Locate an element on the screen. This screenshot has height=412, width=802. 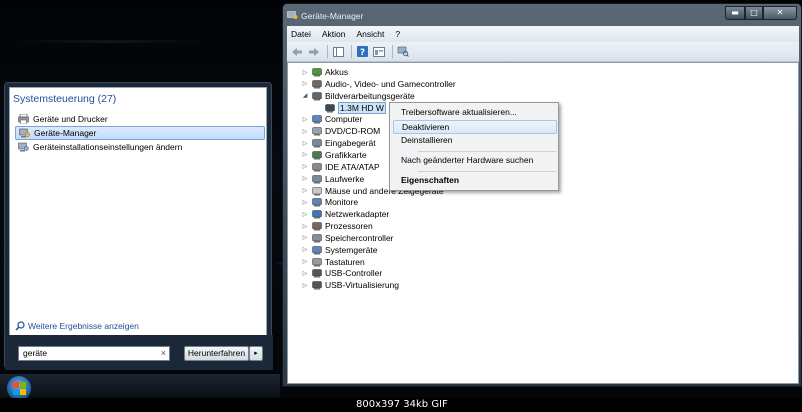
tree-category-item: ▷ Speichercontroller is located at coordinates (347, 238).